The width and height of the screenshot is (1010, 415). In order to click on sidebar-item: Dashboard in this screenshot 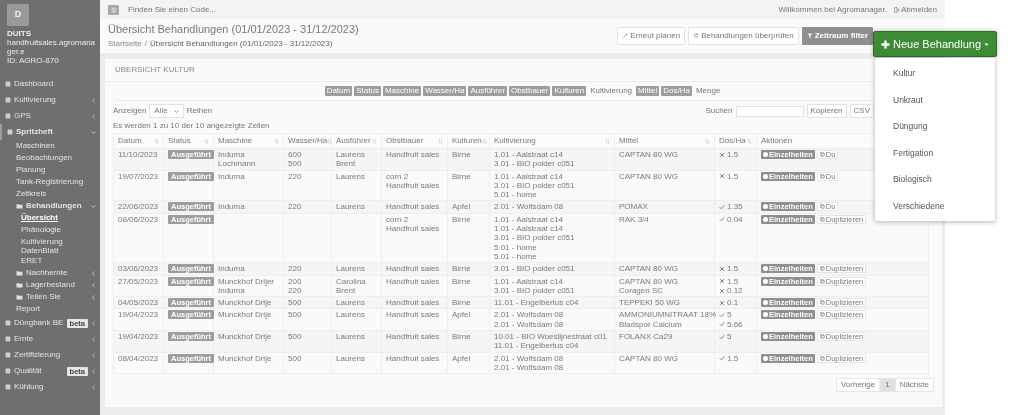, I will do `click(50, 84)`.